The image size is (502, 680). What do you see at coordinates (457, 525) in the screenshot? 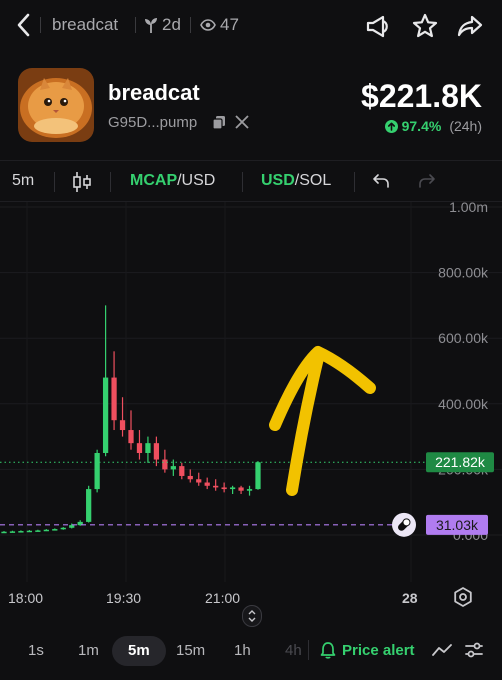
I see `reference-badge-label: 31.03k` at bounding box center [457, 525].